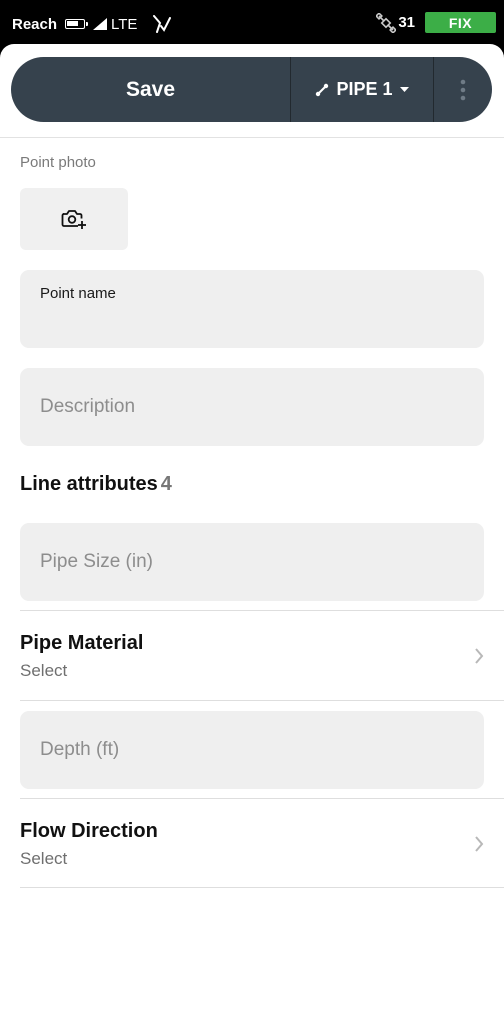 This screenshot has width=504, height=1024. What do you see at coordinates (92, 24) in the screenshot?
I see `status-left: Reach LTE` at bounding box center [92, 24].